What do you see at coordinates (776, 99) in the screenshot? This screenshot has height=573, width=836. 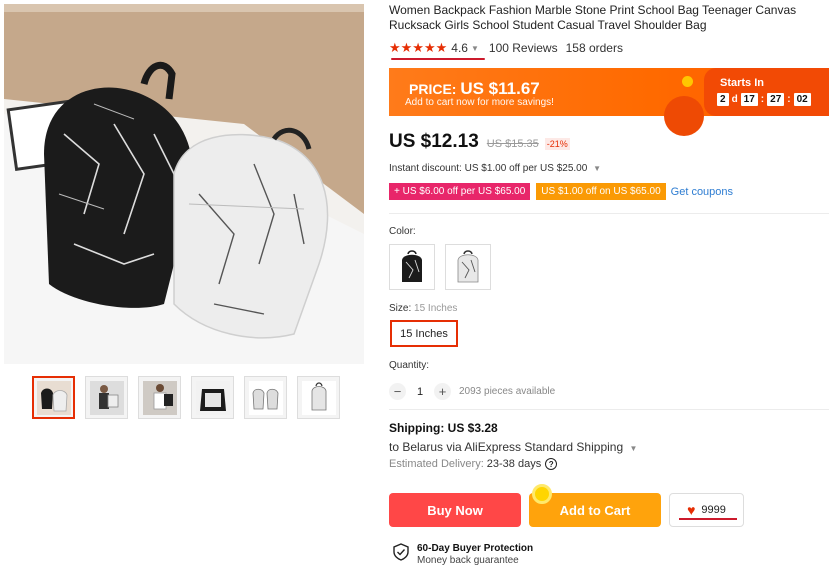 I see `countdown-minutes: 27` at bounding box center [776, 99].